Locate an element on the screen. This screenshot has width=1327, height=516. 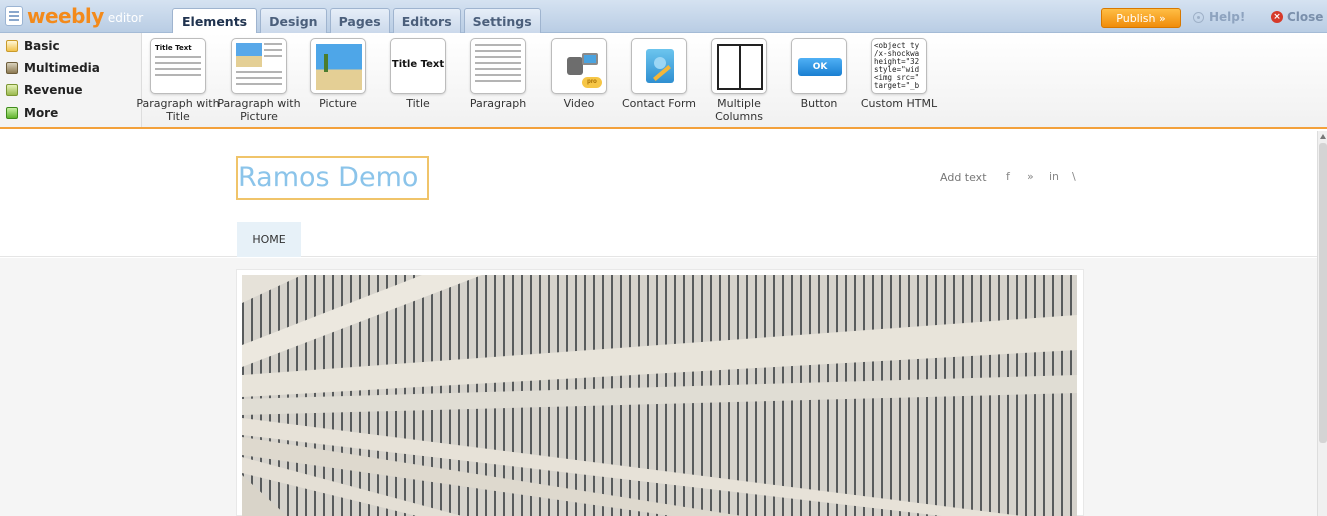
category-revenue: Revenue is located at coordinates (44, 90).